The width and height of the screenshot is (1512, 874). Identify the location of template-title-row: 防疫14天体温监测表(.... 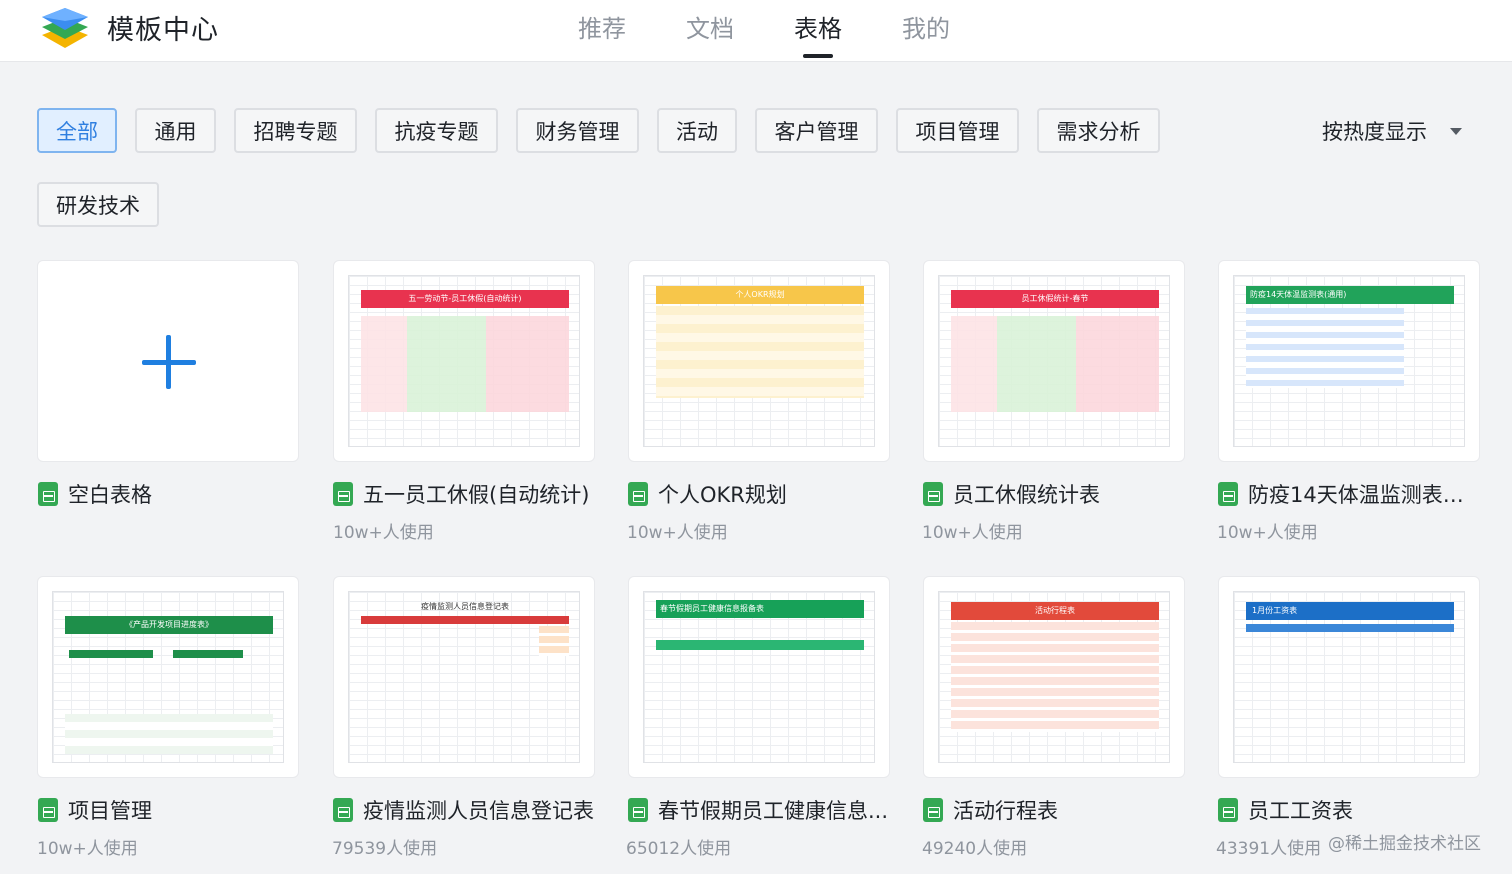
(1349, 494).